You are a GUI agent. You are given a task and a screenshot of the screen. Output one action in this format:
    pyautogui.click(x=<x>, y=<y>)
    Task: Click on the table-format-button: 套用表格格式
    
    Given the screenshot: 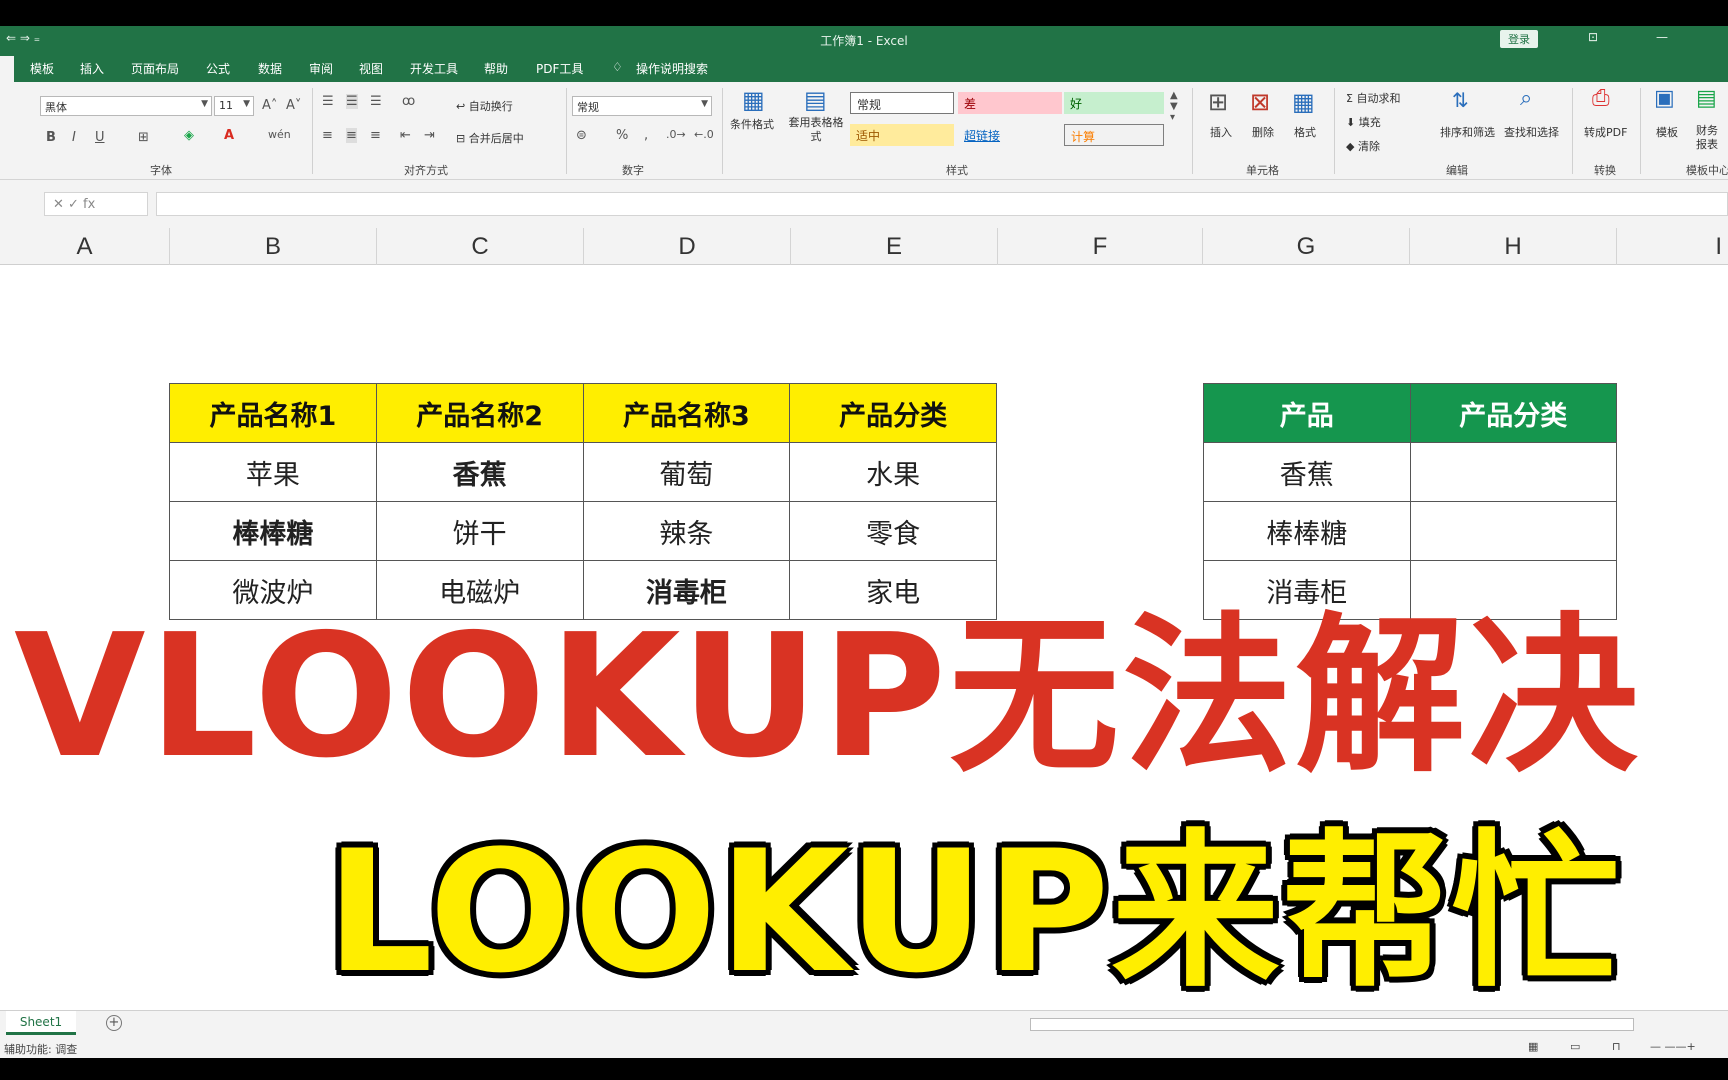 What is the action you would take?
    pyautogui.click(x=816, y=130)
    